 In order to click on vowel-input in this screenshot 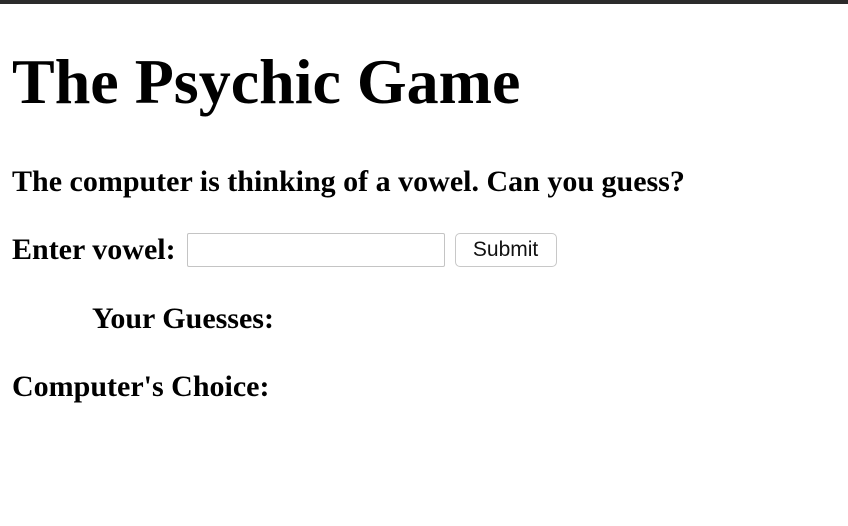, I will do `click(315, 250)`.